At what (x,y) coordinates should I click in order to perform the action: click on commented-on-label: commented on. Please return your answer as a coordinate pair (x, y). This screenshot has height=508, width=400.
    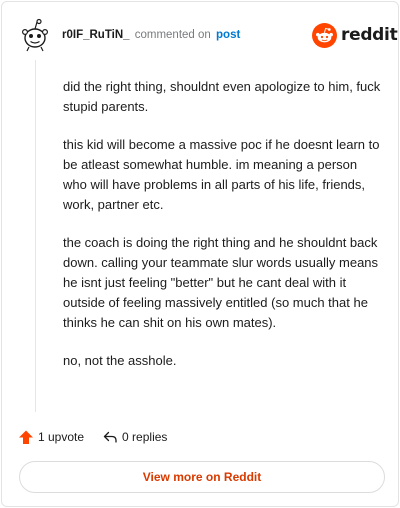
    Looking at the image, I should click on (172, 35).